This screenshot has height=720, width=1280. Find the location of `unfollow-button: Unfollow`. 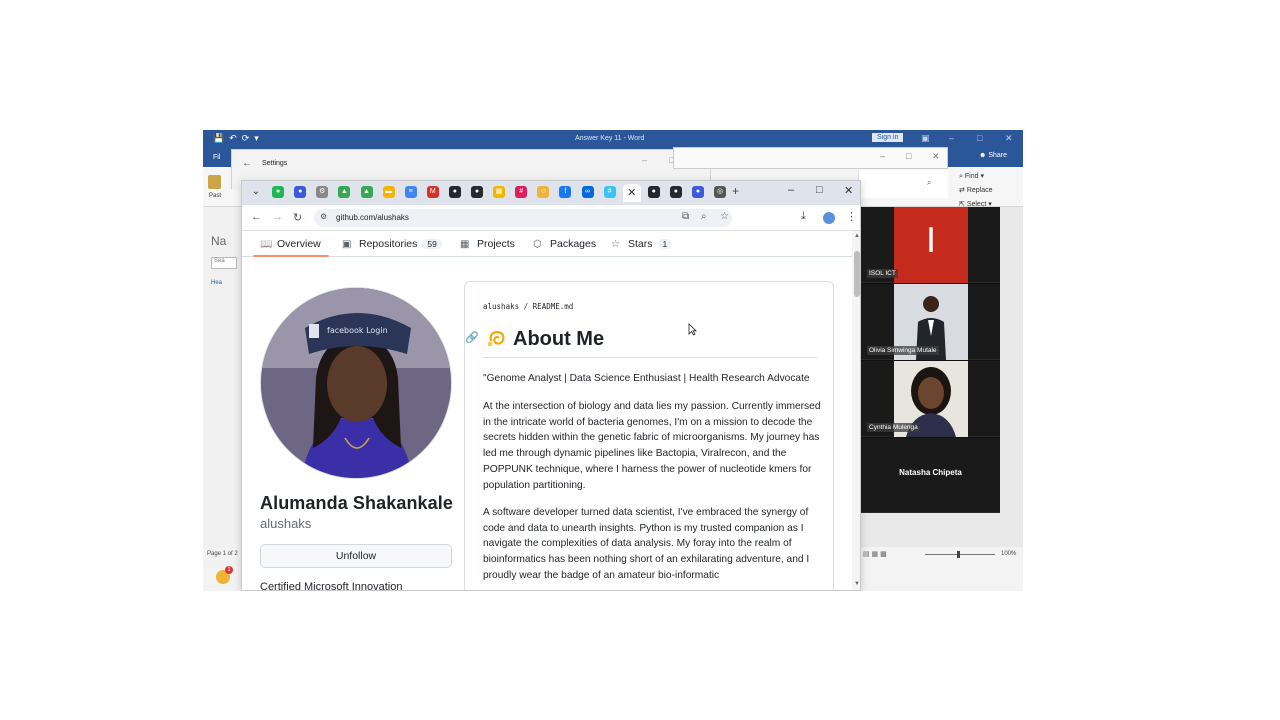

unfollow-button: Unfollow is located at coordinates (356, 556).